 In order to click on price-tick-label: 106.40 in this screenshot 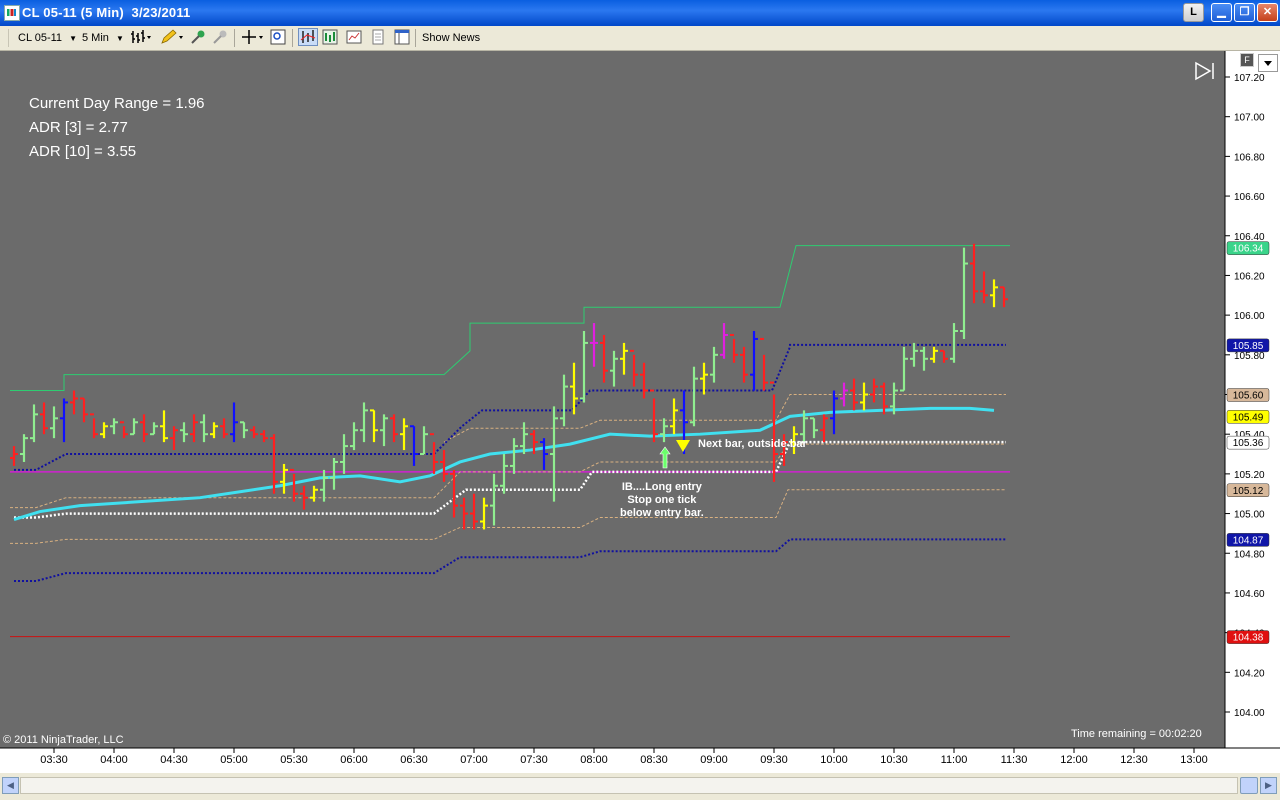, I will do `click(1249, 237)`.